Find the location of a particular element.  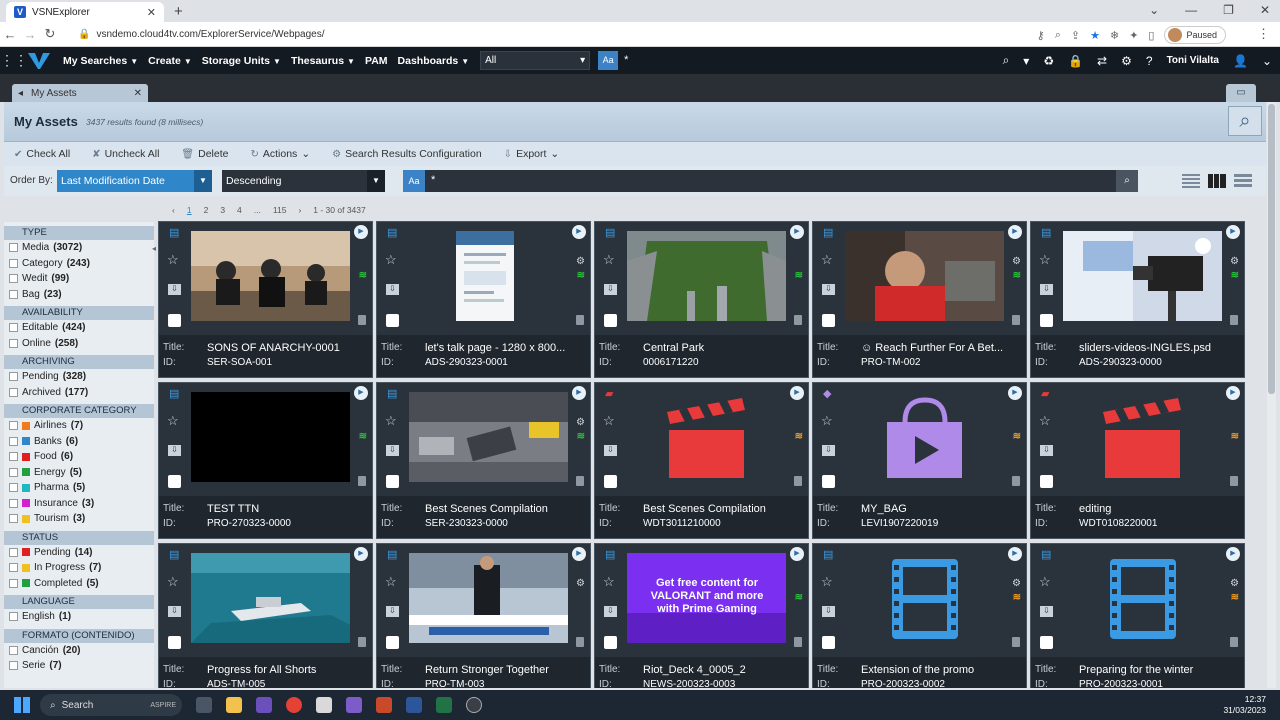

order-direction-select: Descending ▼ is located at coordinates (303, 181).